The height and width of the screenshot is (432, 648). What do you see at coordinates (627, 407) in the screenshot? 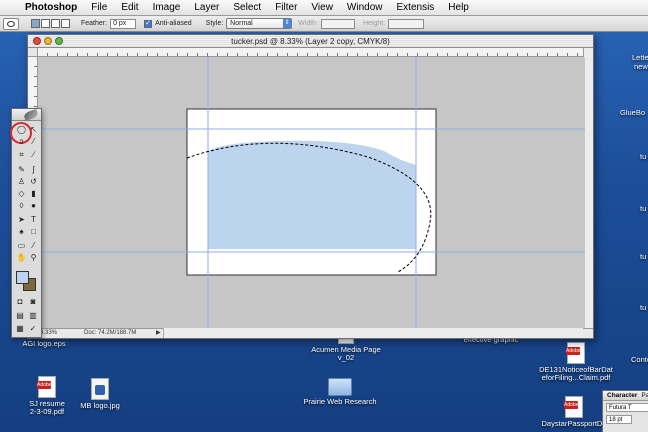
I see `font-family-field: Futura T` at bounding box center [627, 407].